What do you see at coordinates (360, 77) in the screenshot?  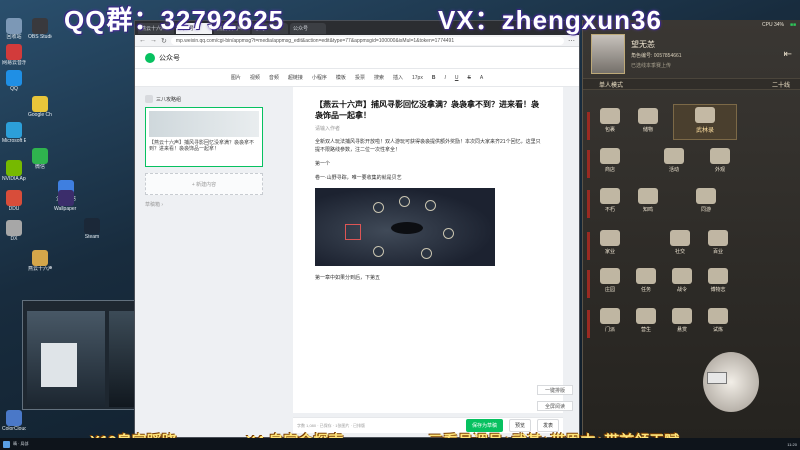 I see `tool-vote: 投票` at bounding box center [360, 77].